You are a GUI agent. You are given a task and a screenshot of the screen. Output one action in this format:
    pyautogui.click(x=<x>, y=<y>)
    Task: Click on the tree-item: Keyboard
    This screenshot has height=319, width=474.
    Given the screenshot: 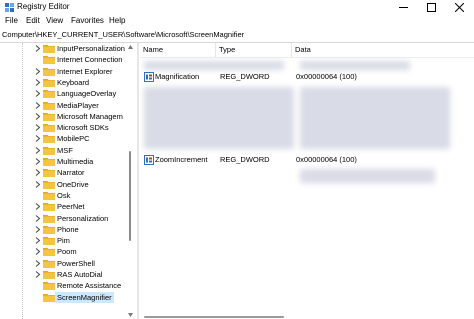 What is the action you would take?
    pyautogui.click(x=63, y=82)
    